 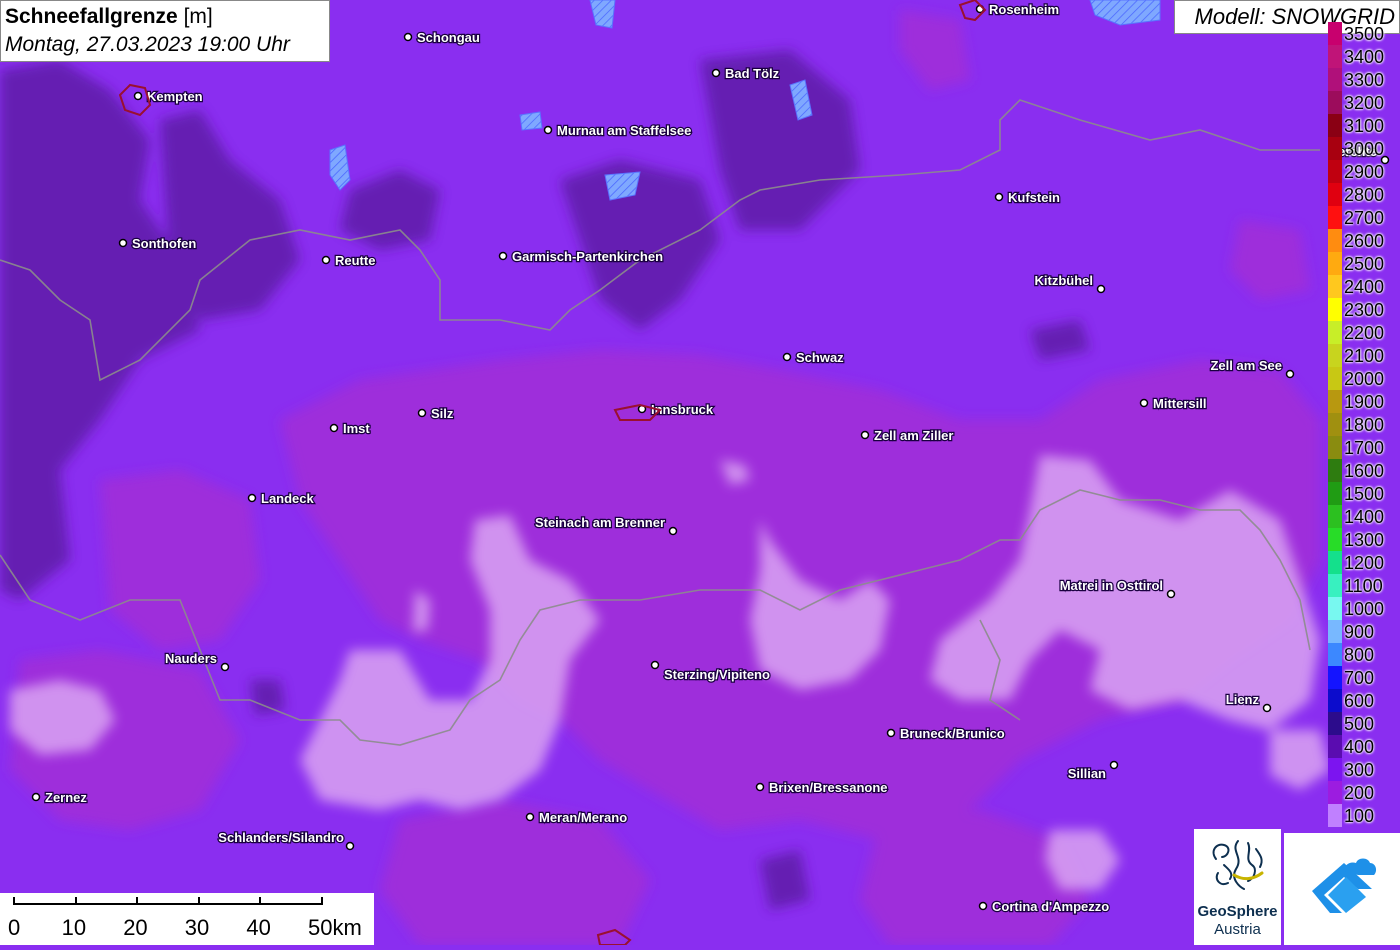 I want to click on legend-item: 1100, so click(x=1364, y=585).